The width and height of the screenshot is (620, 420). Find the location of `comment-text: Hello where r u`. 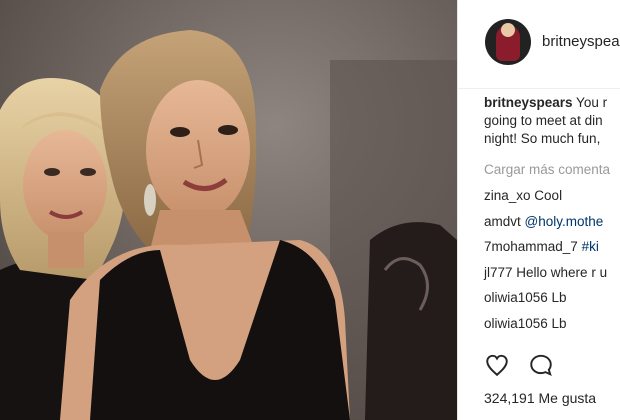

comment-text: Hello where r u is located at coordinates (560, 272).